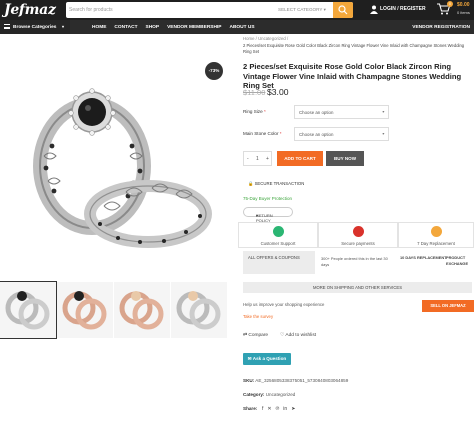  What do you see at coordinates (7, 26) in the screenshot?
I see `menu-icon` at bounding box center [7, 26].